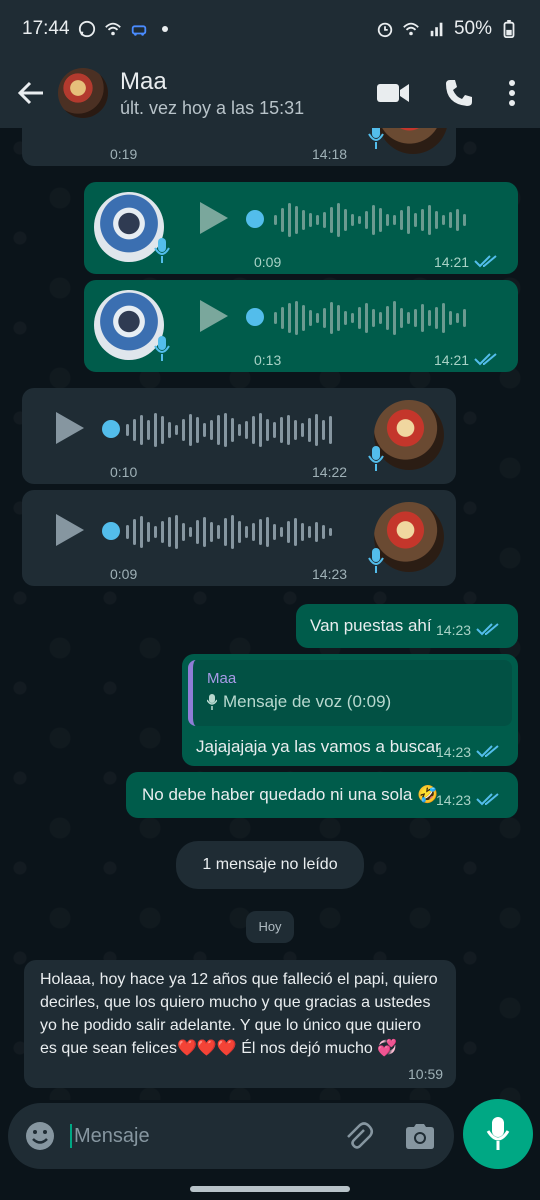 The height and width of the screenshot is (1200, 540). I want to click on text-caret, so click(71, 1136).